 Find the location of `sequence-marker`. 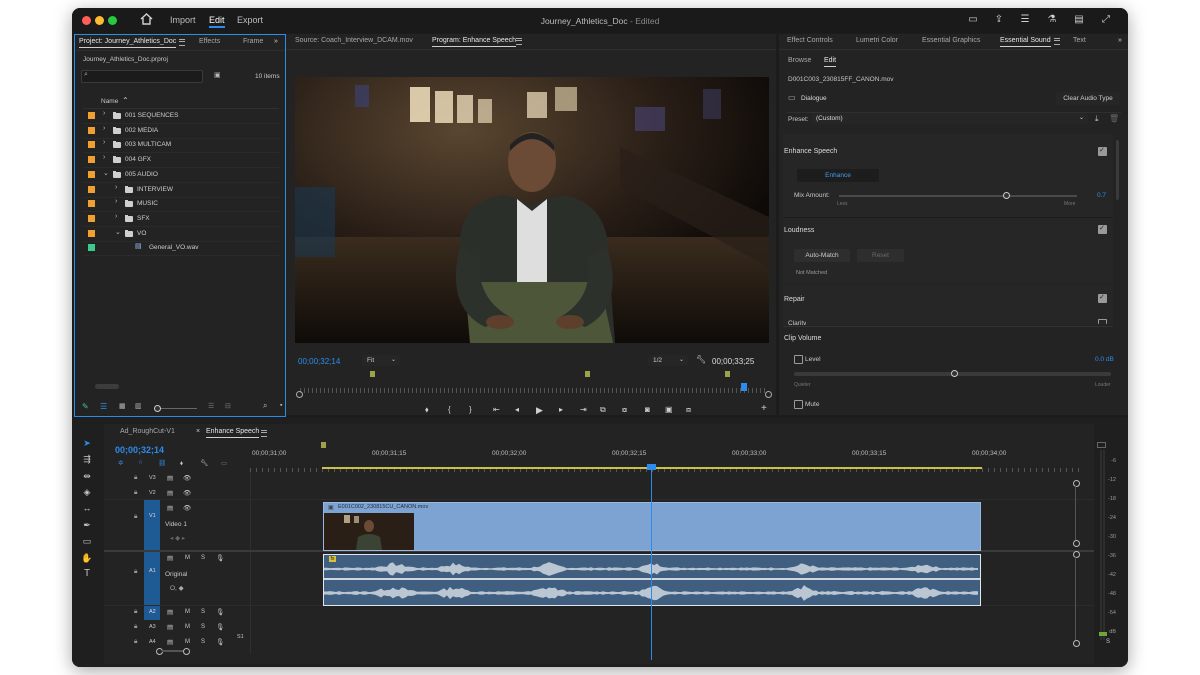

sequence-marker is located at coordinates (323, 445).